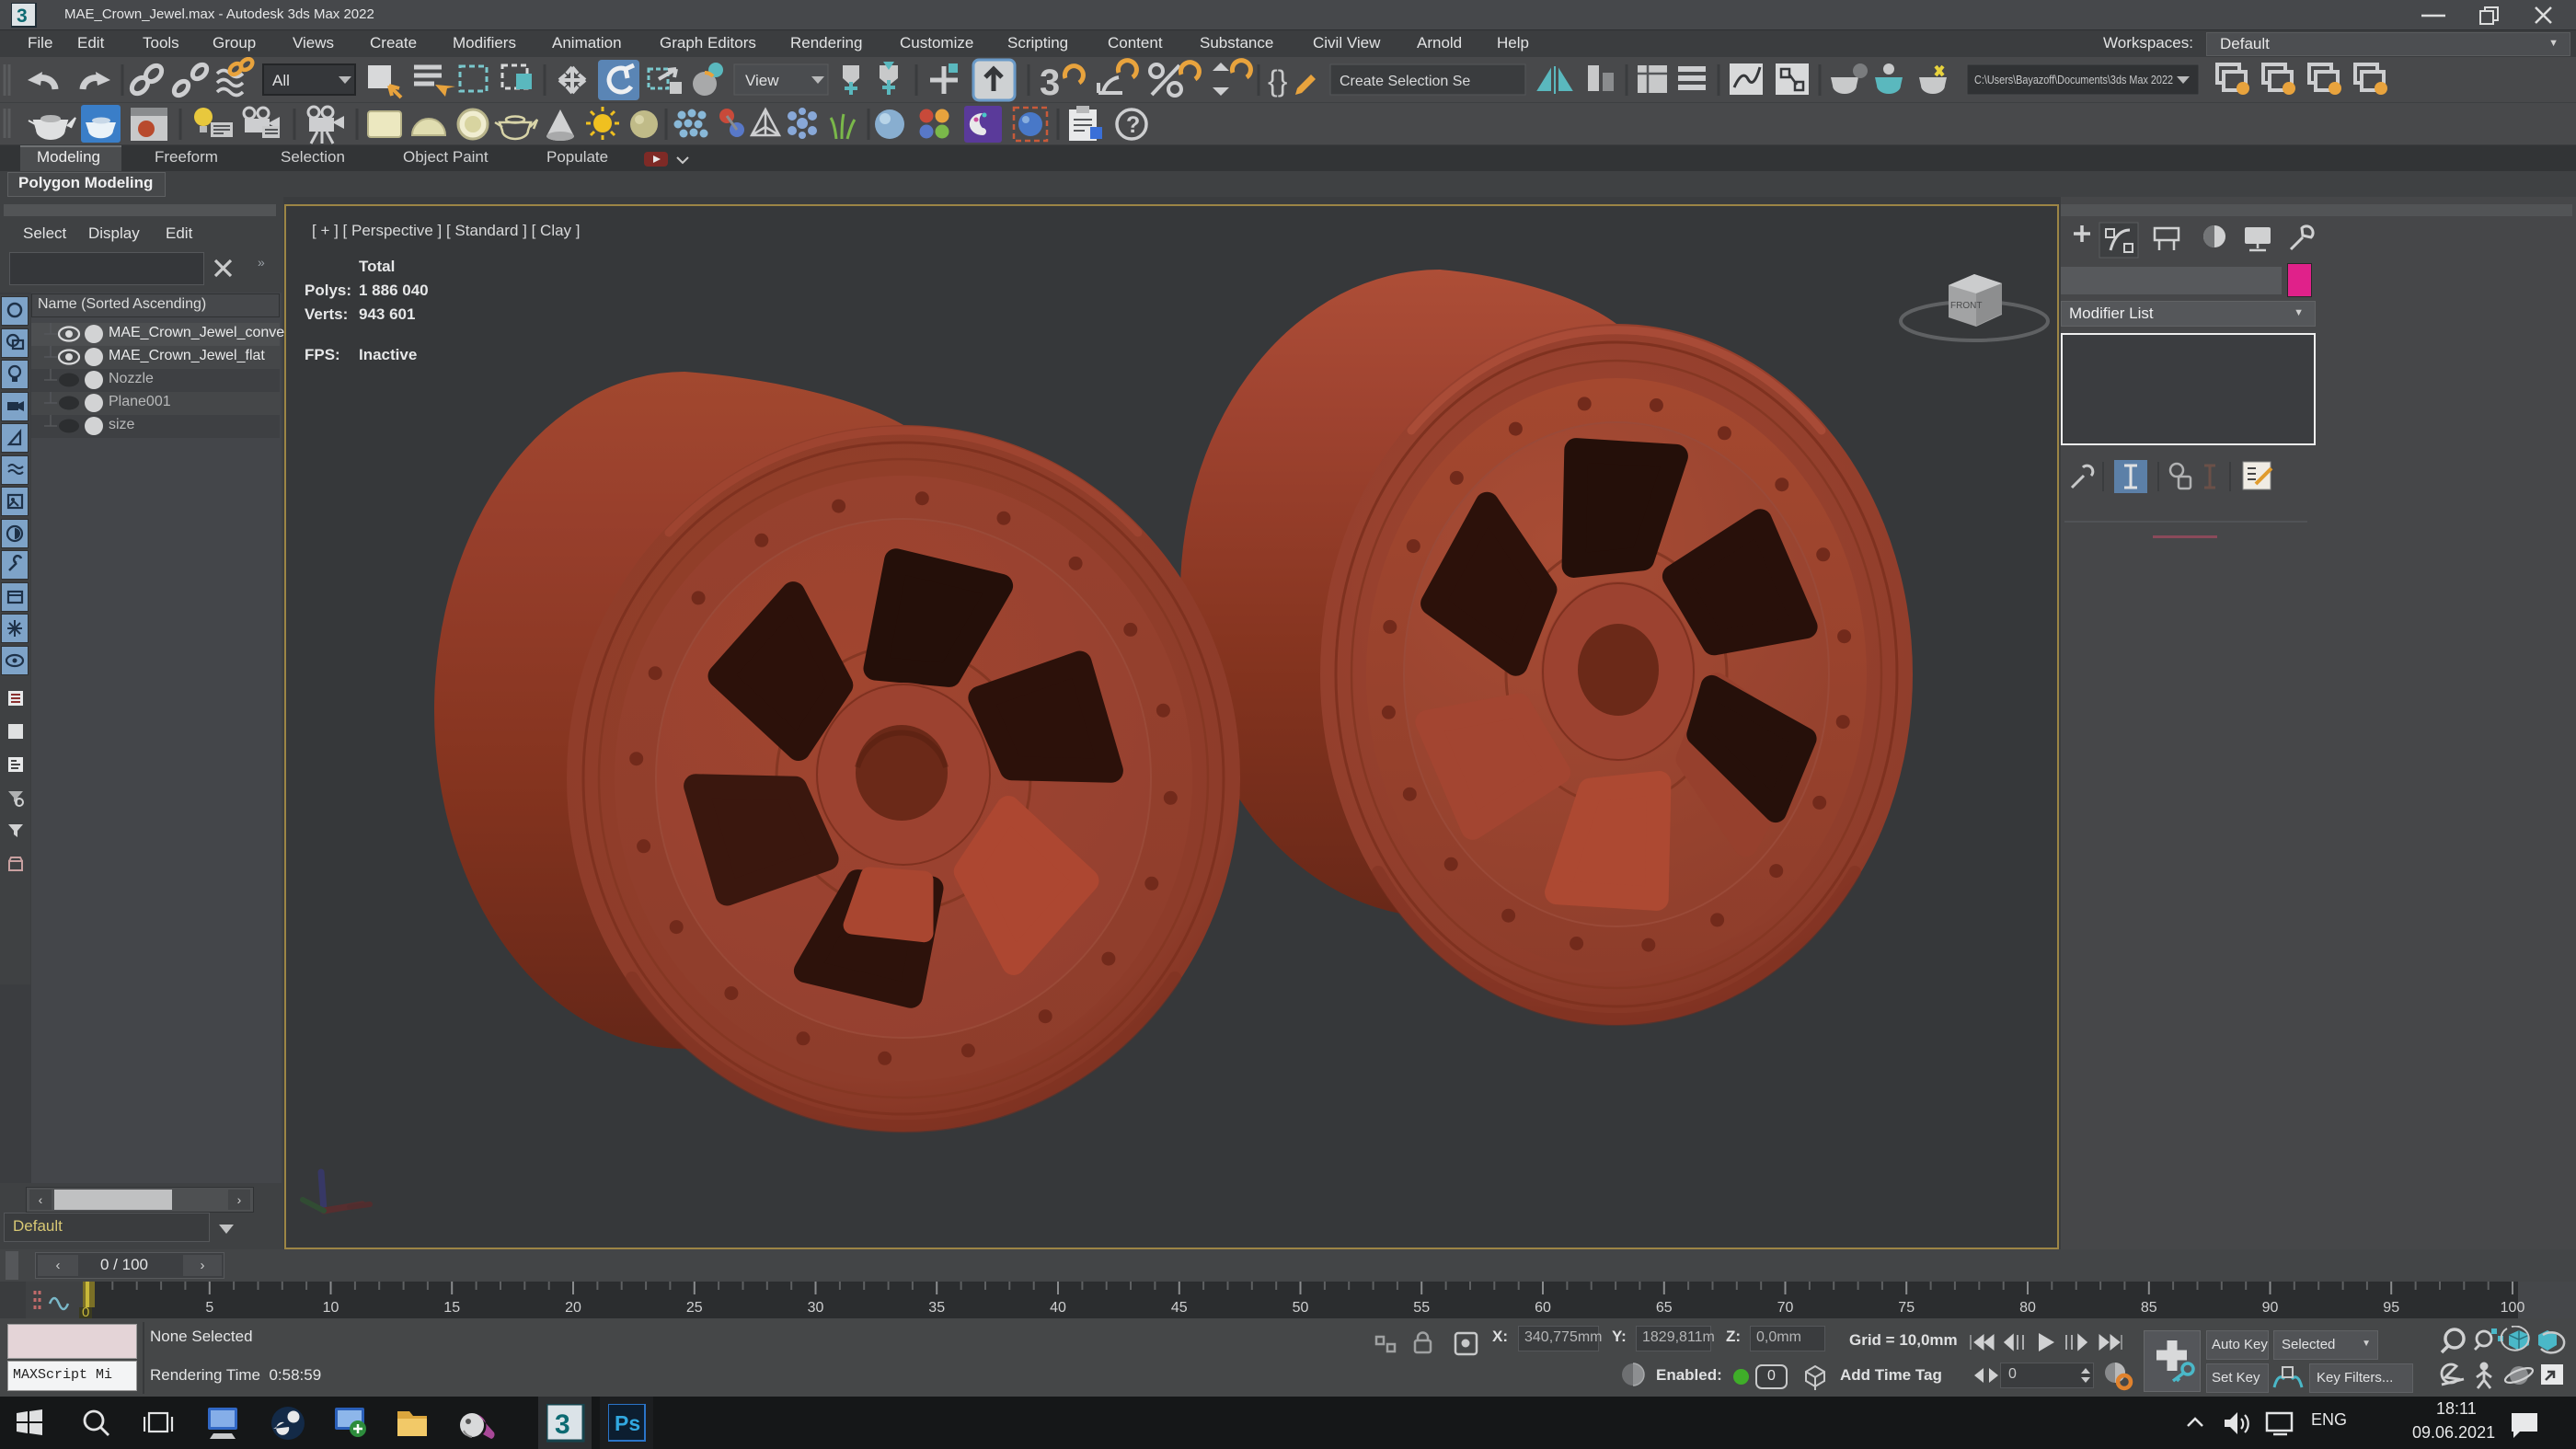 This screenshot has width=2576, height=1449. Describe the element at coordinates (936, 1308) in the screenshot. I see `svg-text: 35` at that location.